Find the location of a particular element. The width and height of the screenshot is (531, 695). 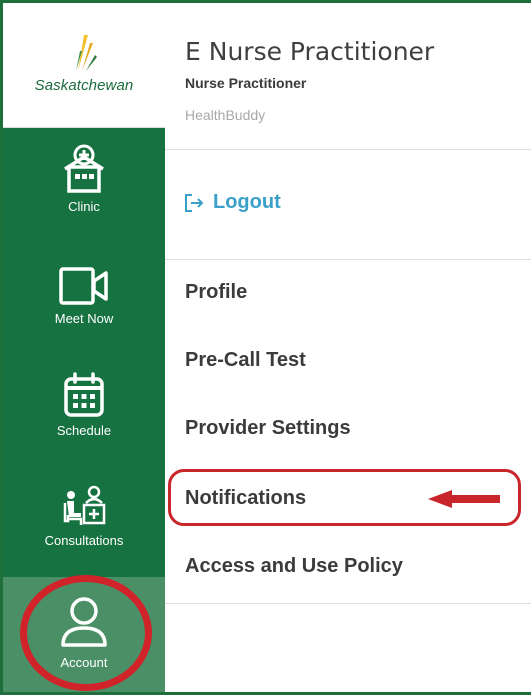

highlight-account is located at coordinates (86, 633).